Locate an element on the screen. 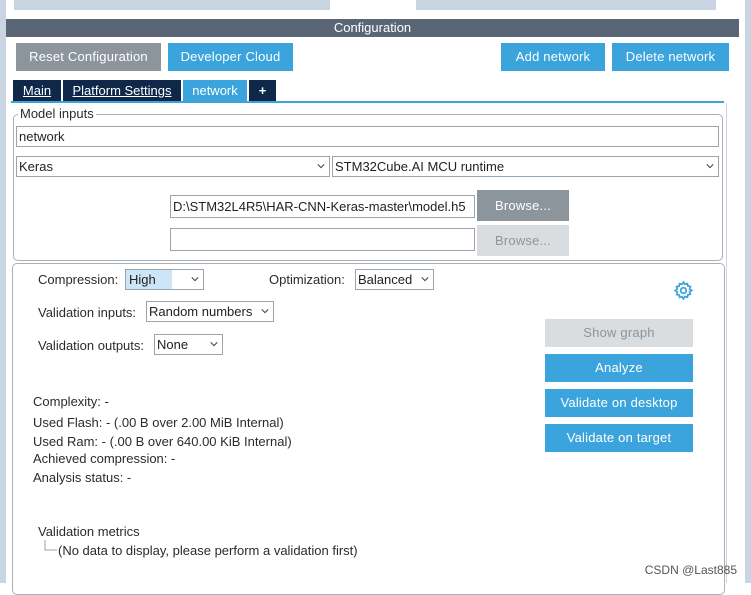 The width and height of the screenshot is (751, 595). runtime-select-value: STM32Cube.AI MCU runtime is located at coordinates (420, 166).